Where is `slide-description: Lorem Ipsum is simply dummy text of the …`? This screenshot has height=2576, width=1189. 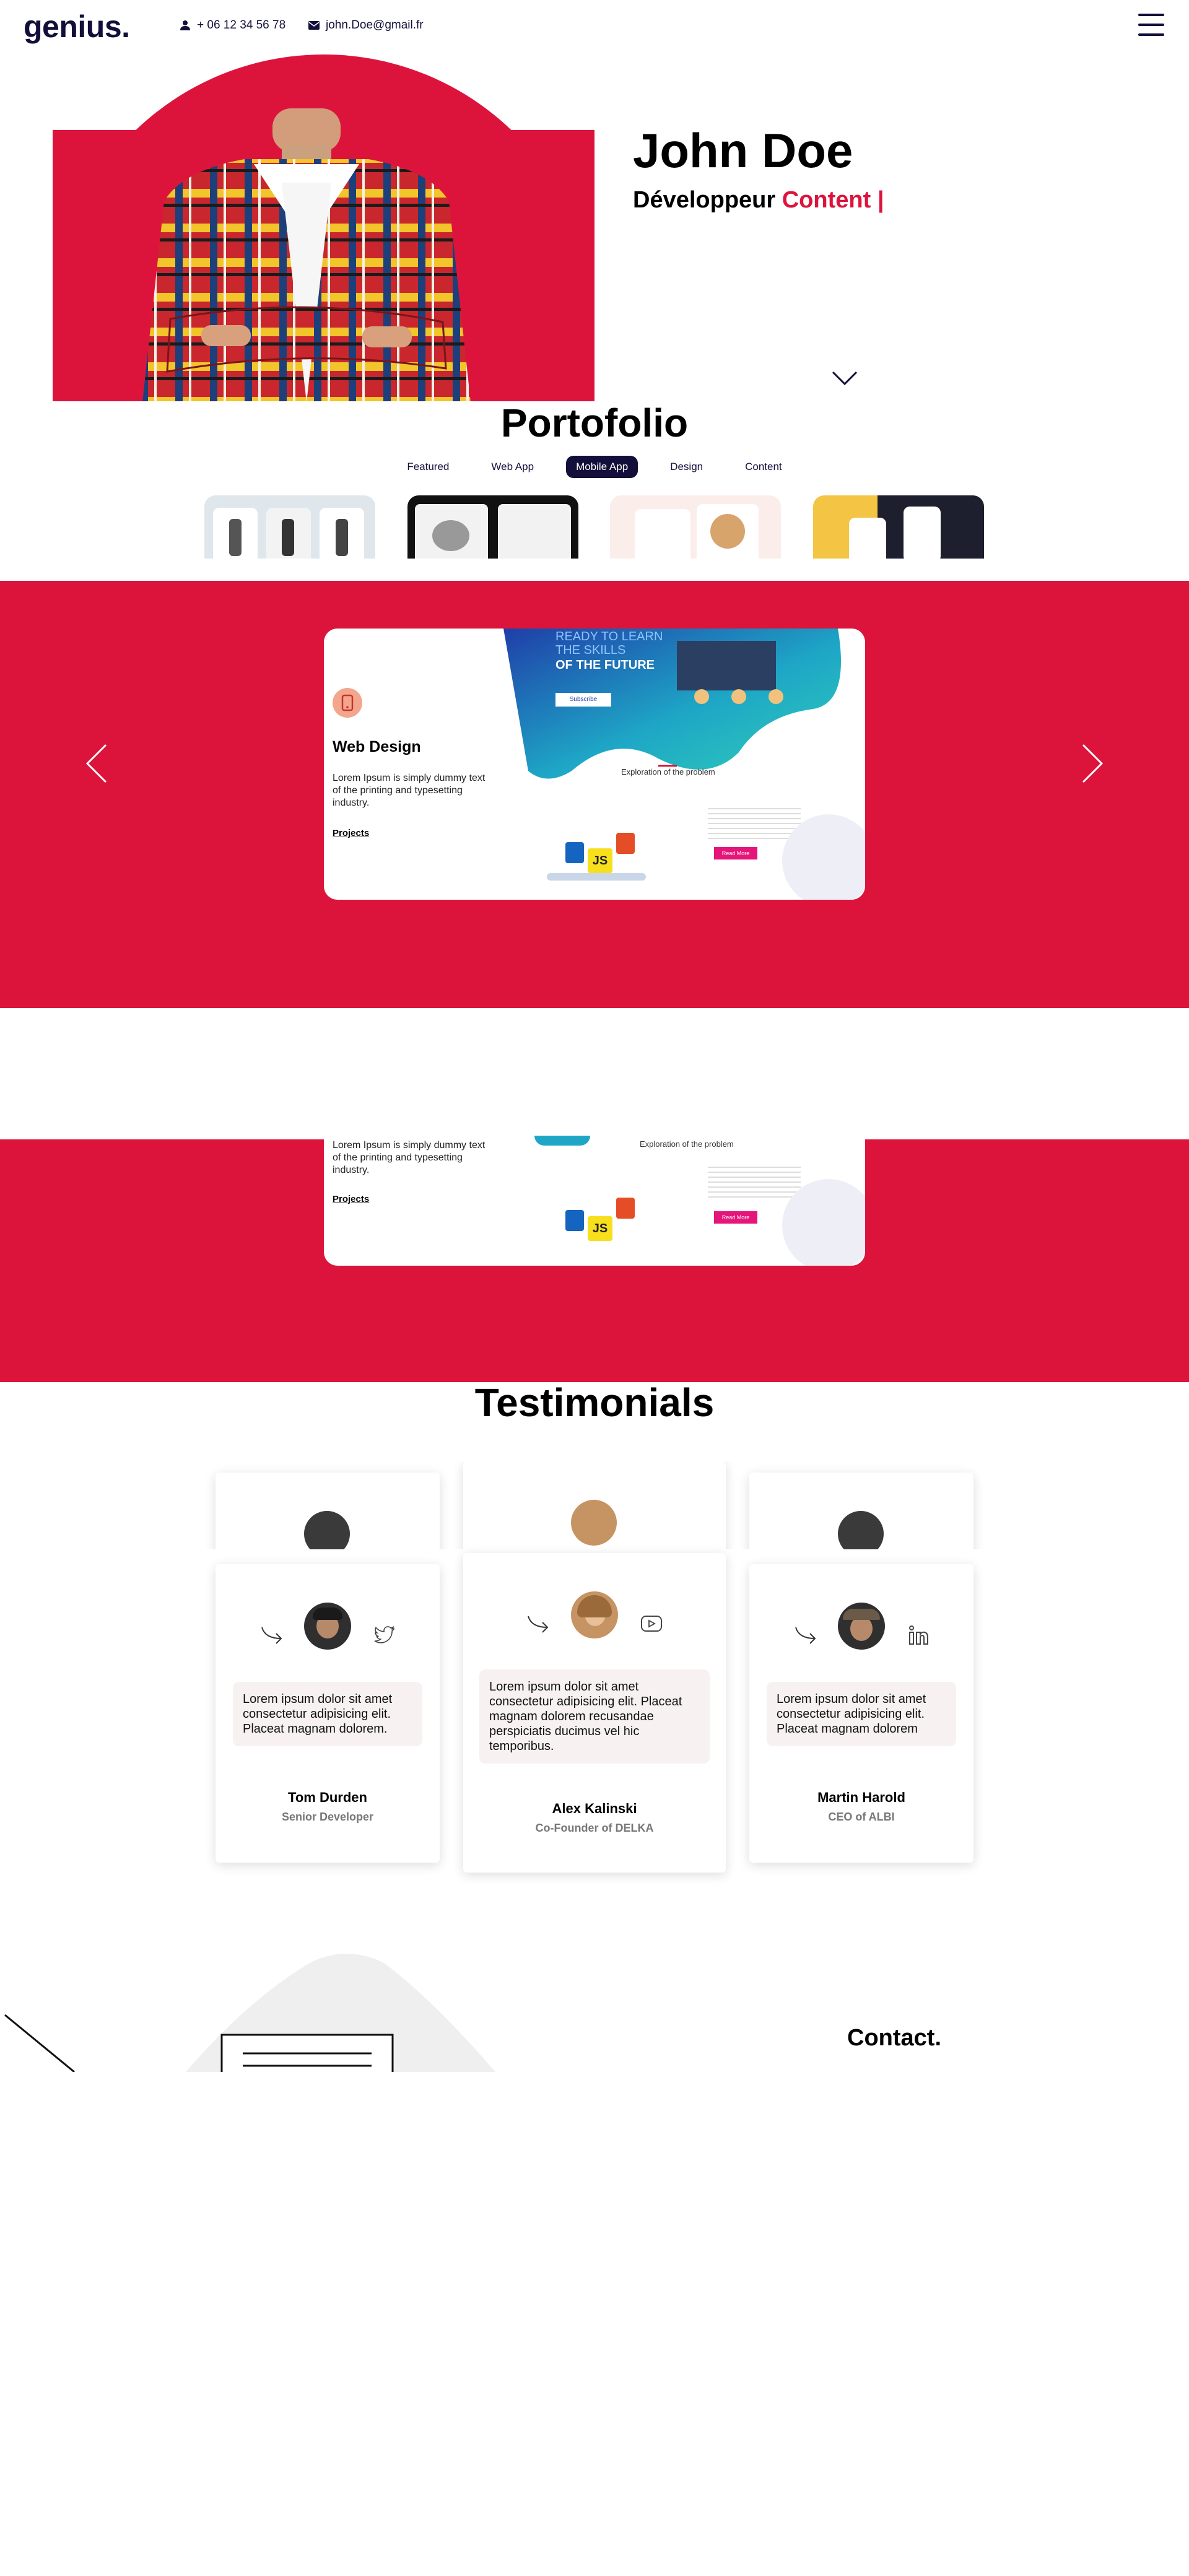 slide-description: Lorem Ipsum is simply dummy text of the … is located at coordinates (409, 790).